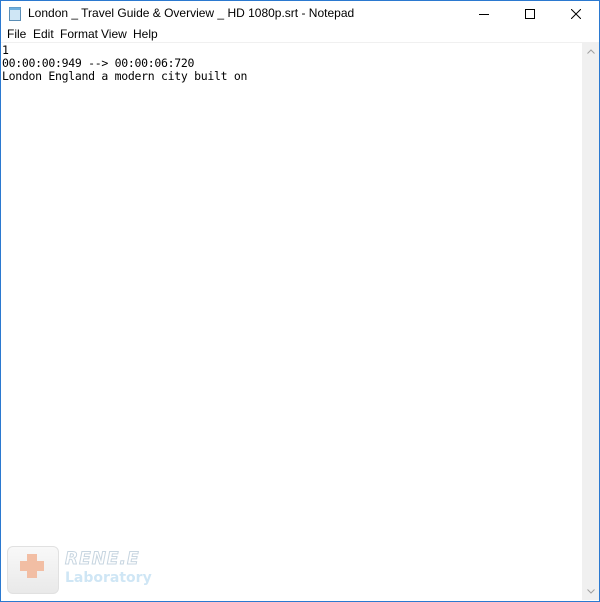 The width and height of the screenshot is (600, 602). I want to click on close-button, so click(576, 13).